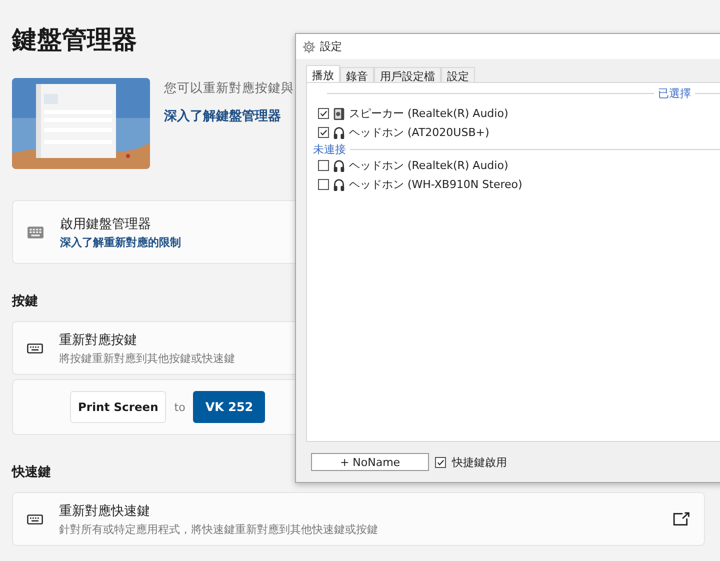  I want to click on device-name: スピーカー (Realtek(R) Audio), so click(428, 113).